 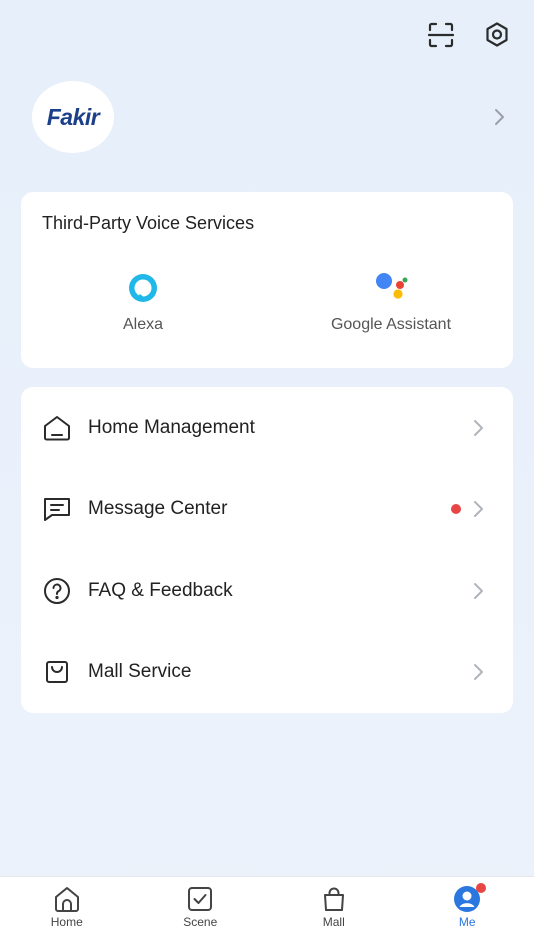 I want to click on menu-item-label: Mall Service, so click(x=140, y=671).